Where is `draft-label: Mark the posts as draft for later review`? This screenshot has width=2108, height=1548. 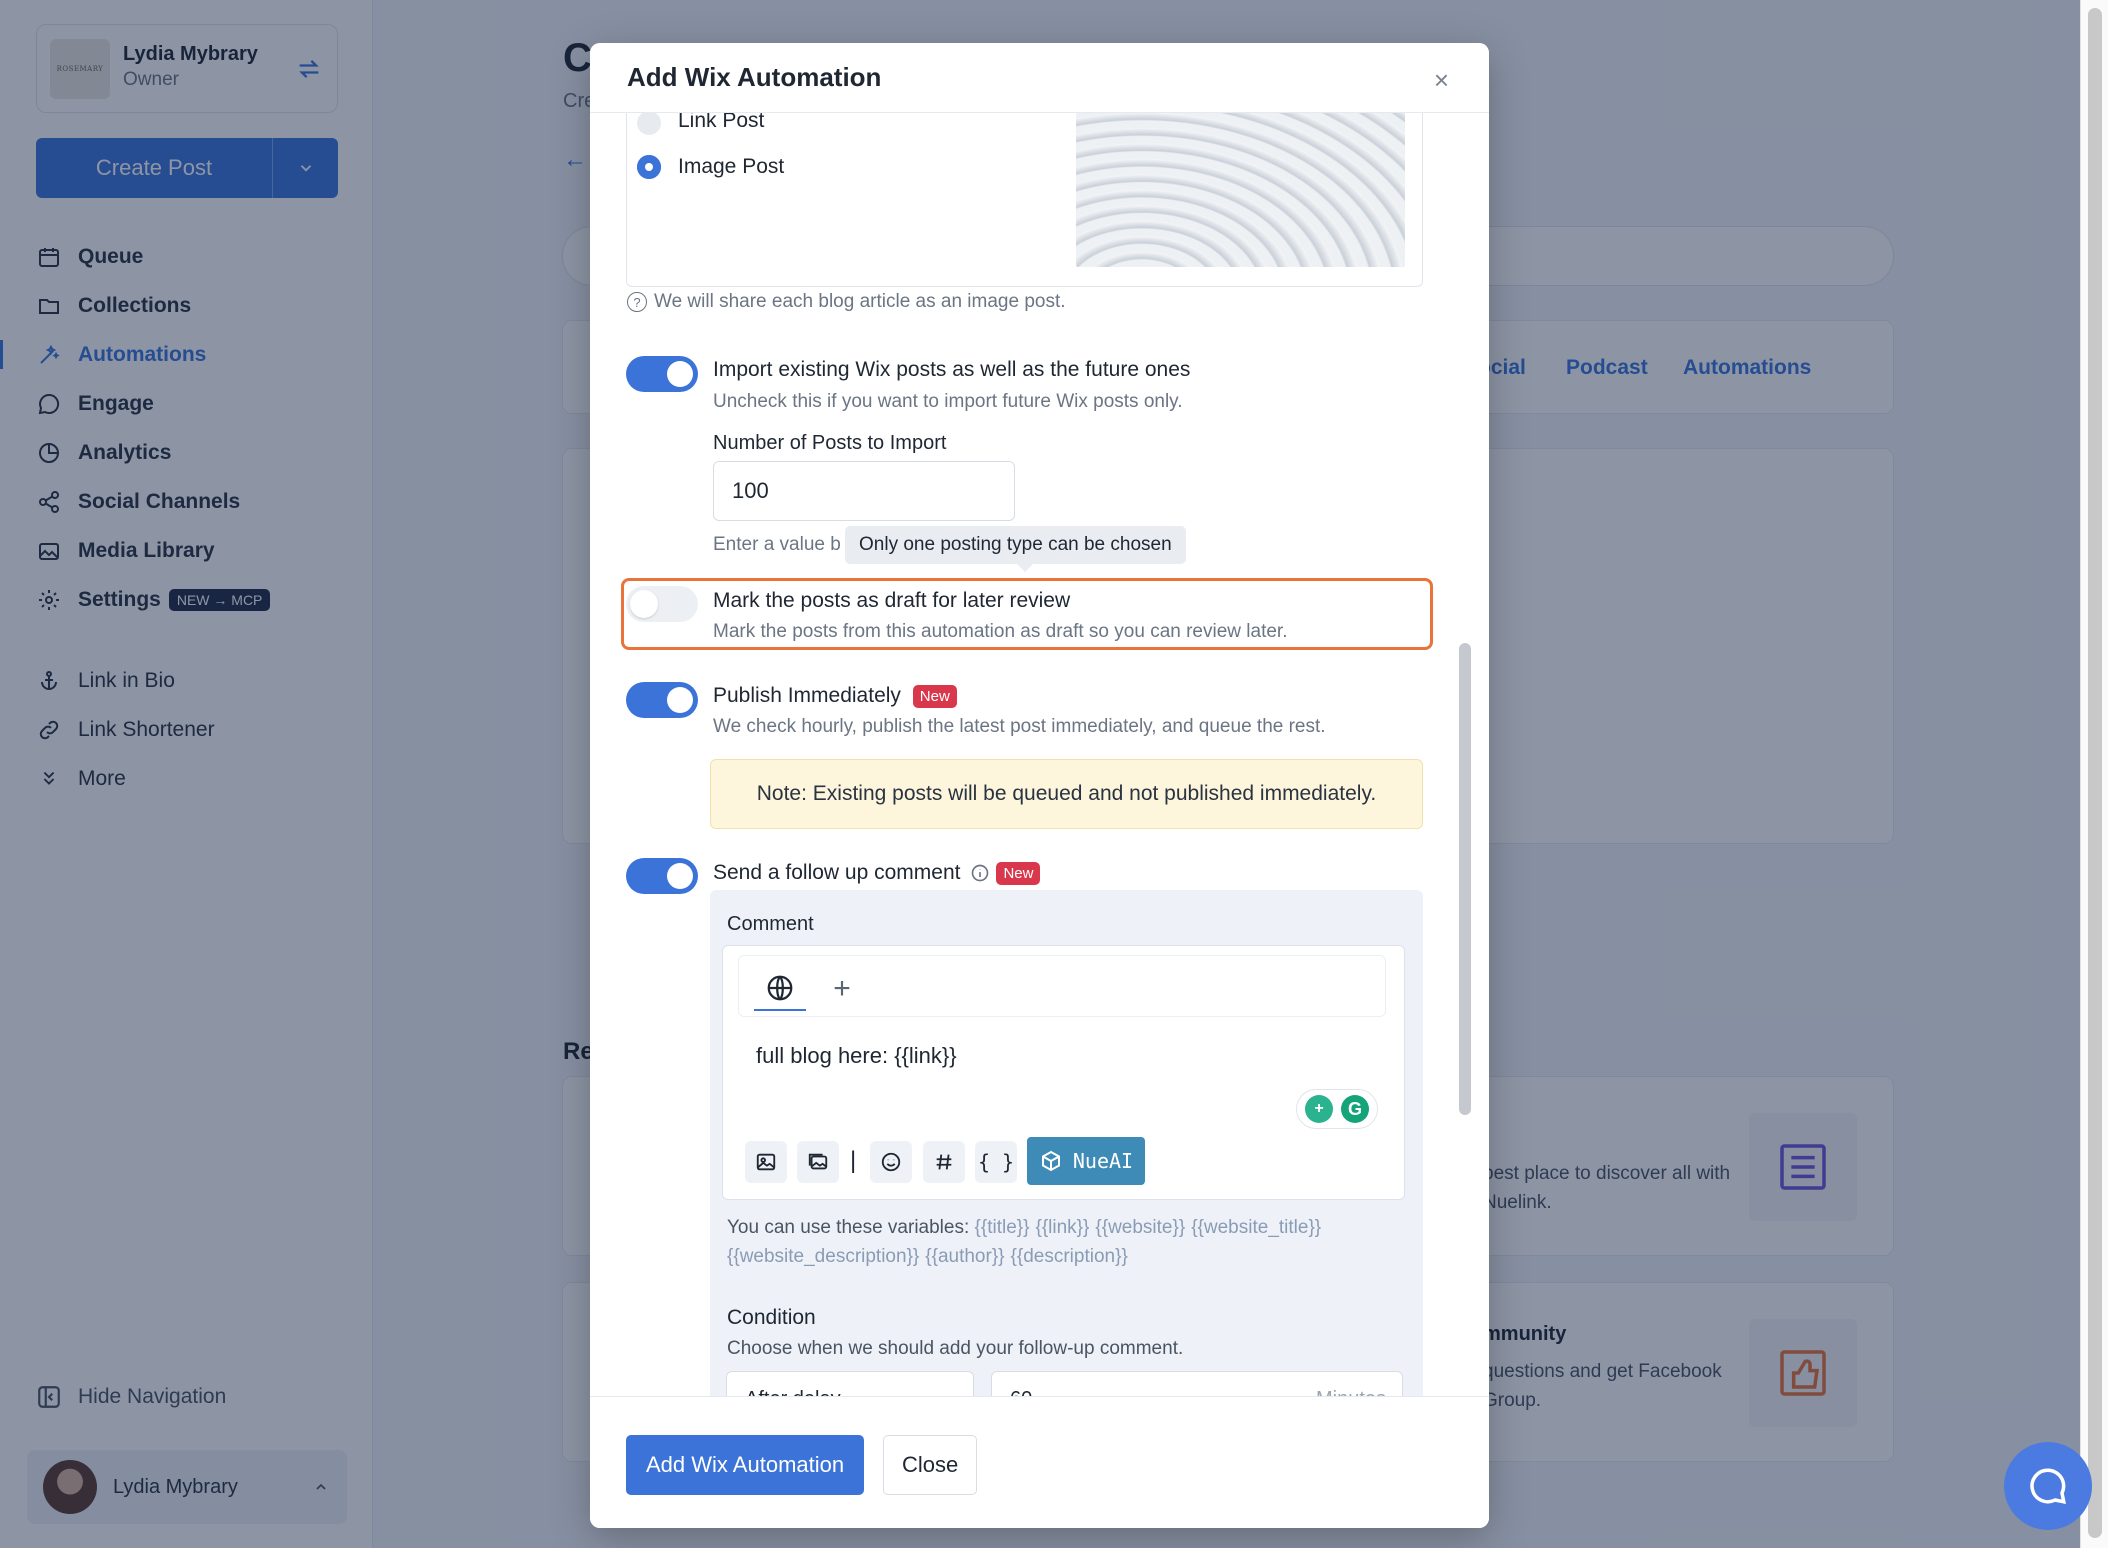 draft-label: Mark the posts as draft for later review is located at coordinates (892, 600).